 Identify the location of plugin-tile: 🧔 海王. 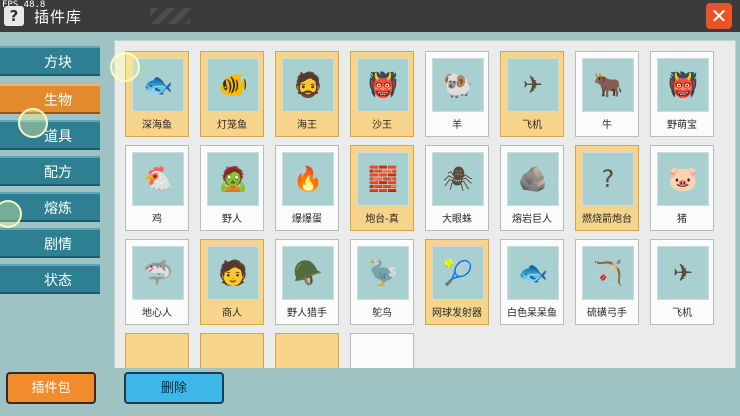
(307, 94).